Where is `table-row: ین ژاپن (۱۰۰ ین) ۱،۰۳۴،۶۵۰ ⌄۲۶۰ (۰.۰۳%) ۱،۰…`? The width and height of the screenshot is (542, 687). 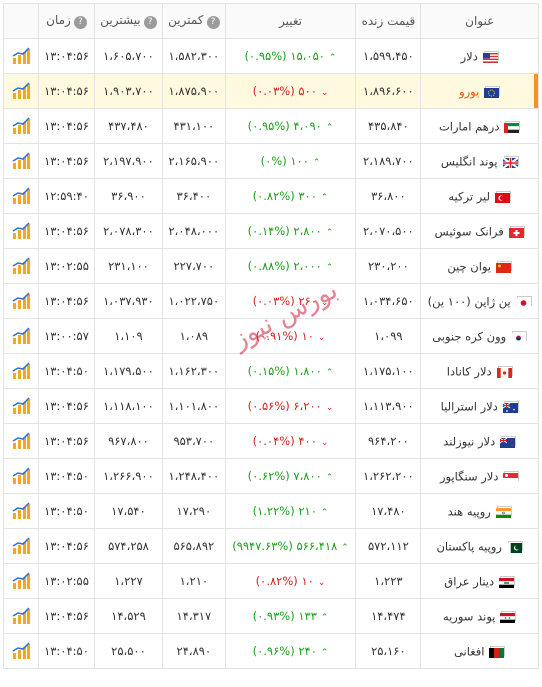
table-row: ین ژاپن (۱۰۰ ین) ۱،۰۳۴،۶۵۰ ⌄۲۶۰ (۰.۰۳%) ۱،۰… is located at coordinates (271, 301).